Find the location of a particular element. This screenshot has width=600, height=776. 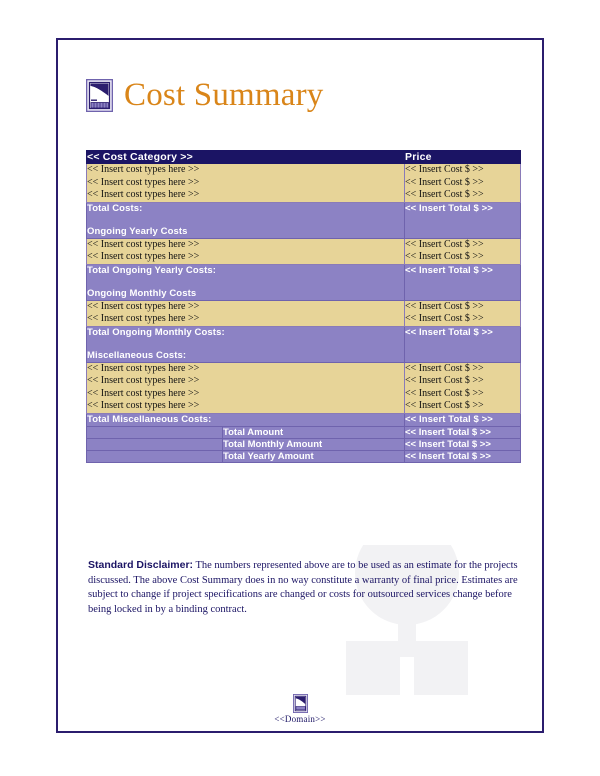

page-footer: <<Domain>> is located at coordinates (300, 709).